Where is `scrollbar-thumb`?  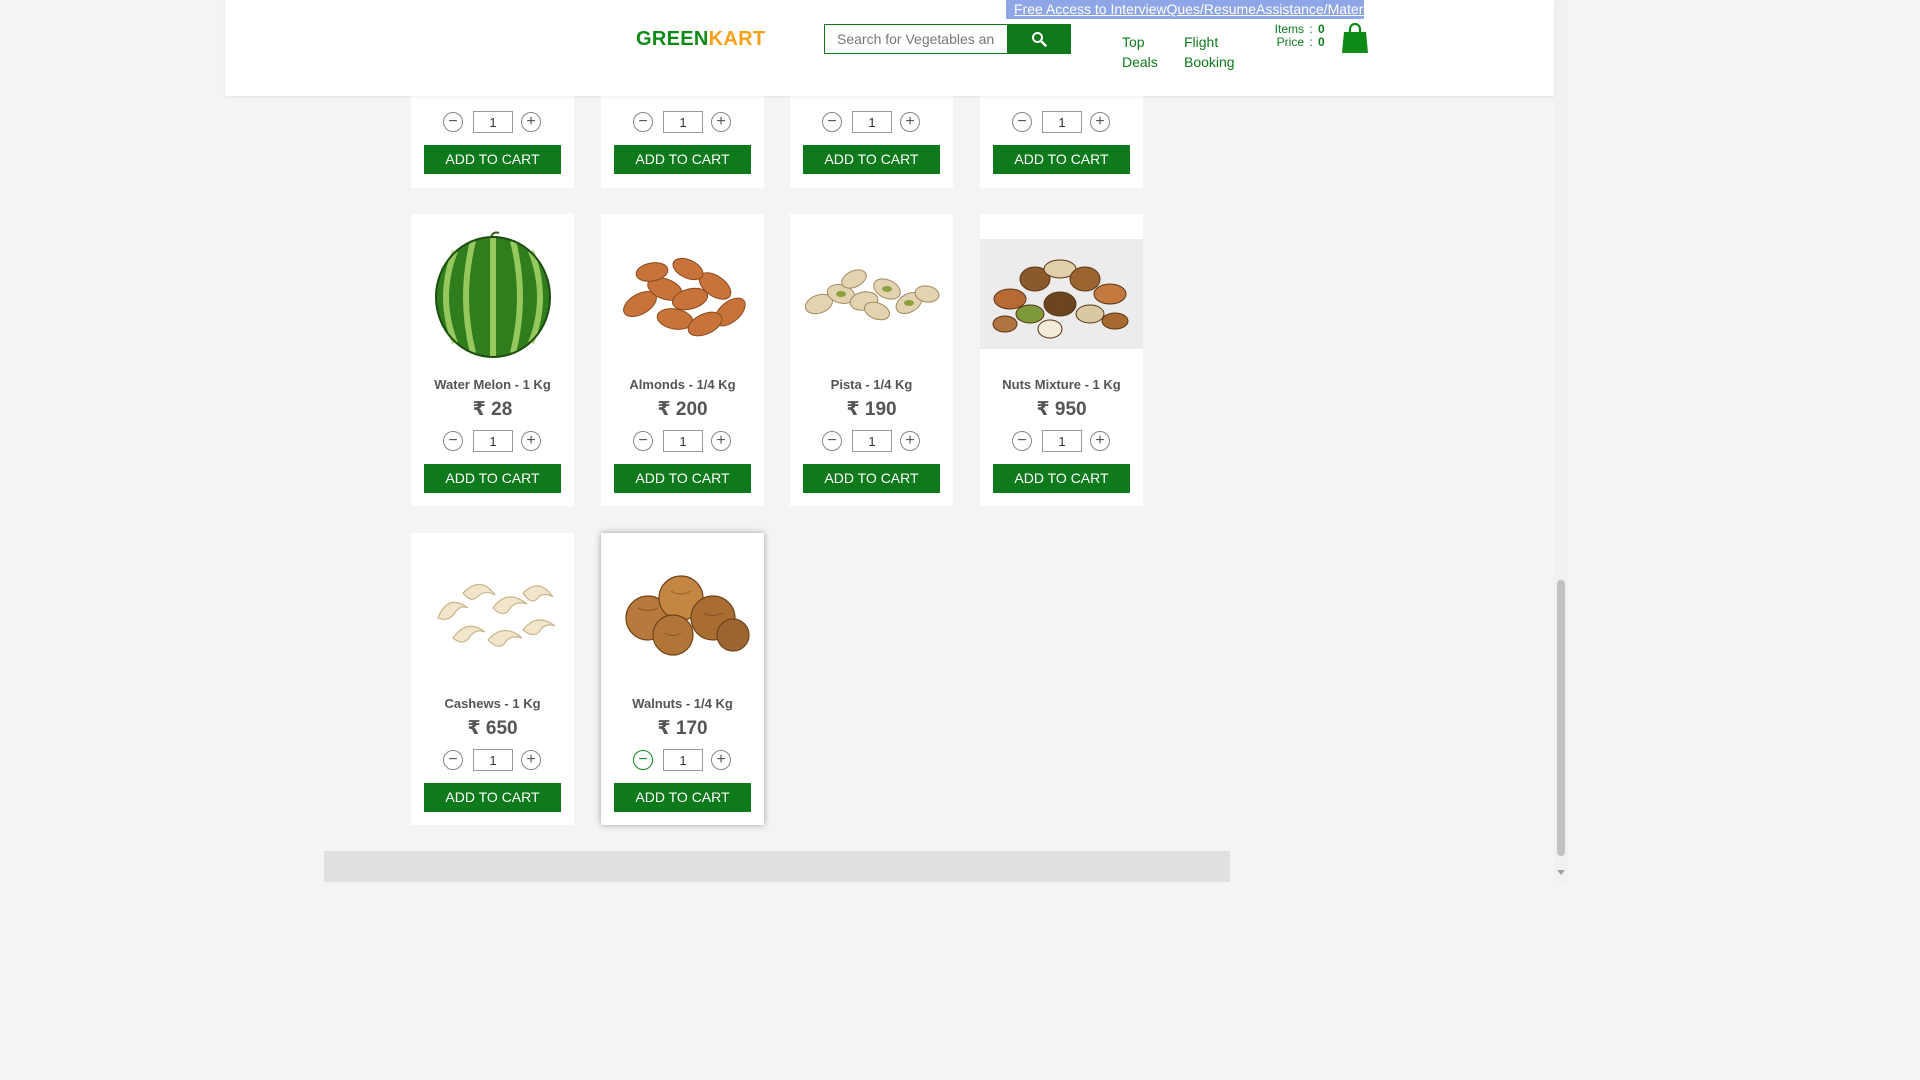
scrollbar-thumb is located at coordinates (1561, 718).